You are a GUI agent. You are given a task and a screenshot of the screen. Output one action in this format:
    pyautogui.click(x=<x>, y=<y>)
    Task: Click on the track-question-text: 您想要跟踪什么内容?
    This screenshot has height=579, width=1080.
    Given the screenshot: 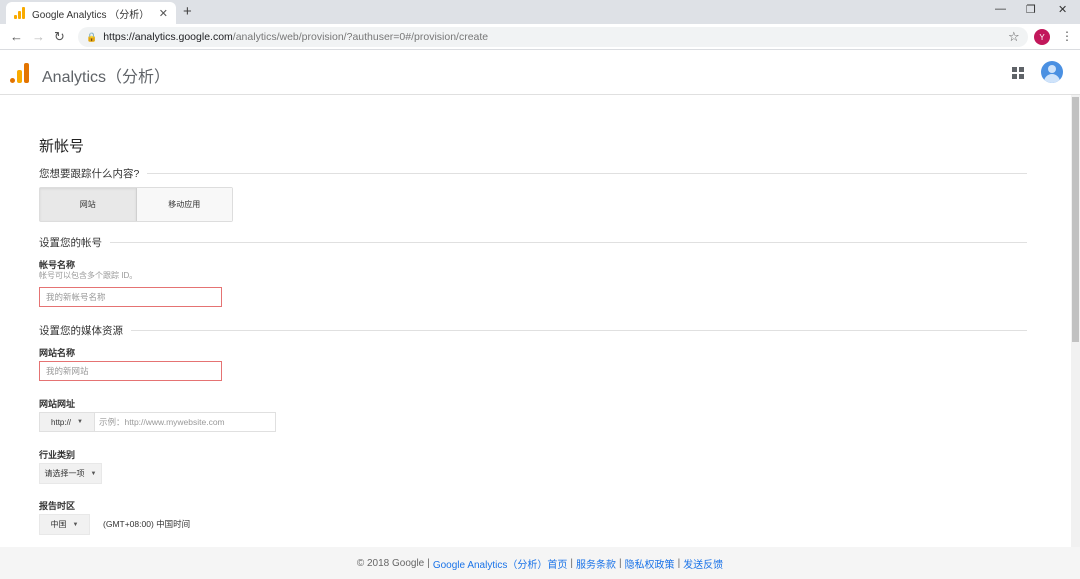 What is the action you would take?
    pyautogui.click(x=89, y=173)
    